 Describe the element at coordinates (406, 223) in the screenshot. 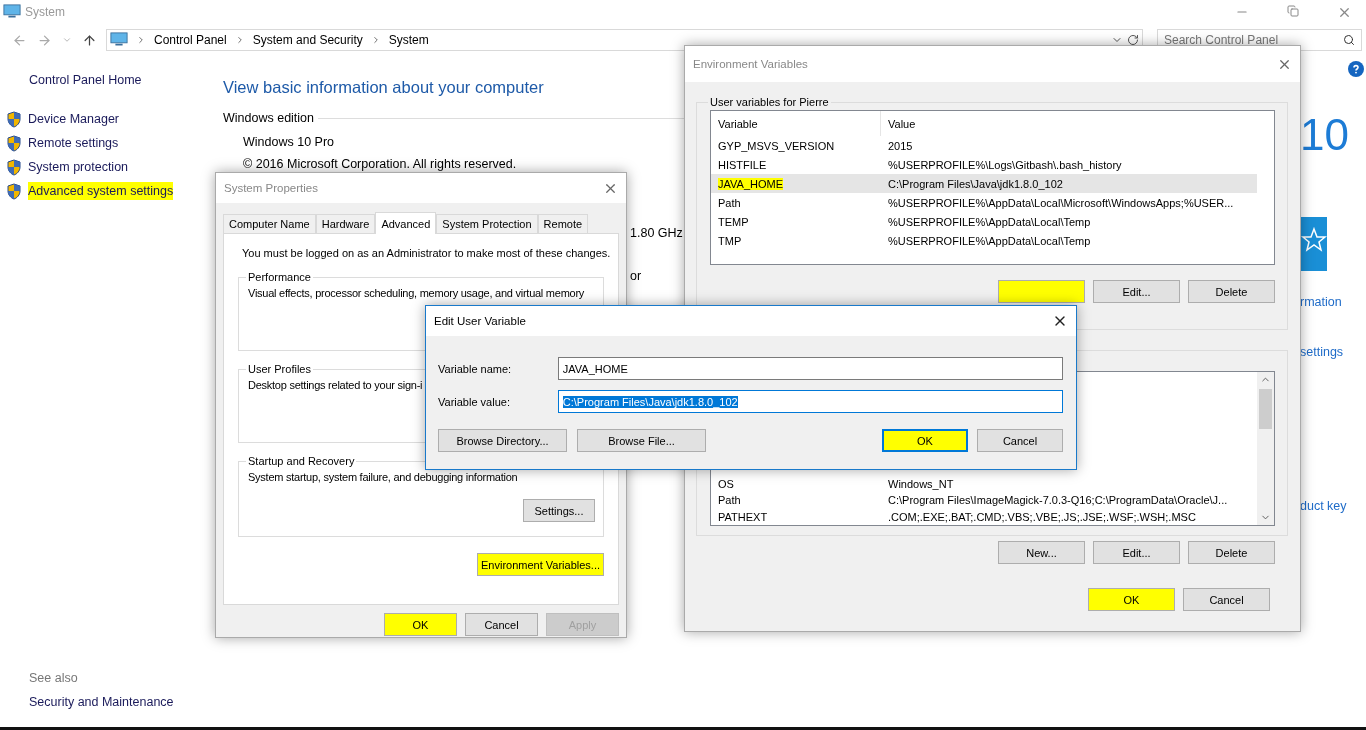

I see `tab: Advanced` at that location.